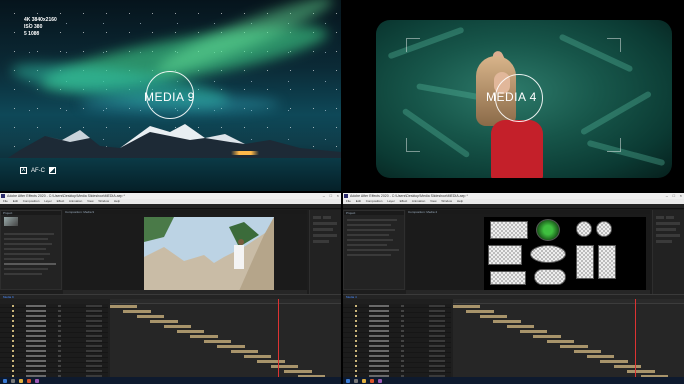 The width and height of the screenshot is (684, 384). Describe the element at coordinates (460, 201) in the screenshot. I see `menu-help: Help` at that location.